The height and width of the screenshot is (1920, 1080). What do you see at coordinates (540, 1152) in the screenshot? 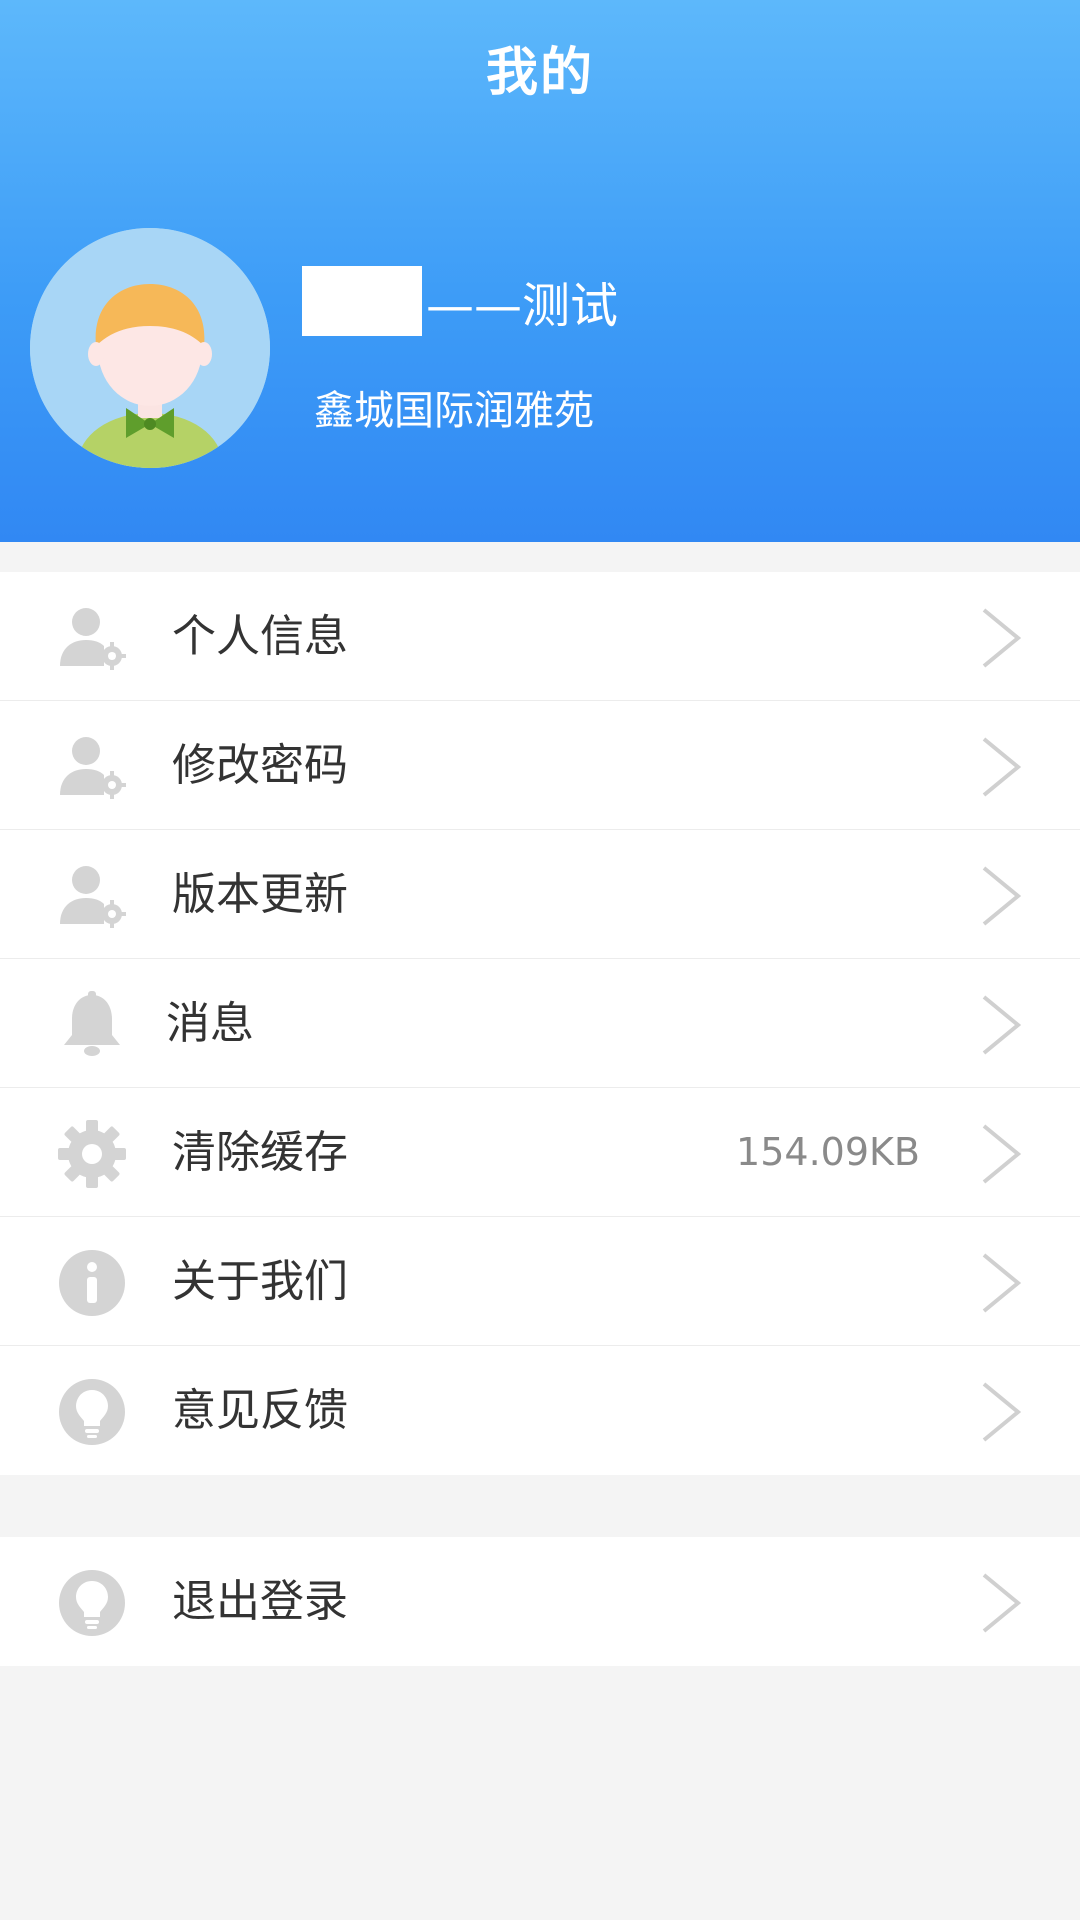
I see `menu-item-clear-cache: 清除缓存 154.09KB` at bounding box center [540, 1152].